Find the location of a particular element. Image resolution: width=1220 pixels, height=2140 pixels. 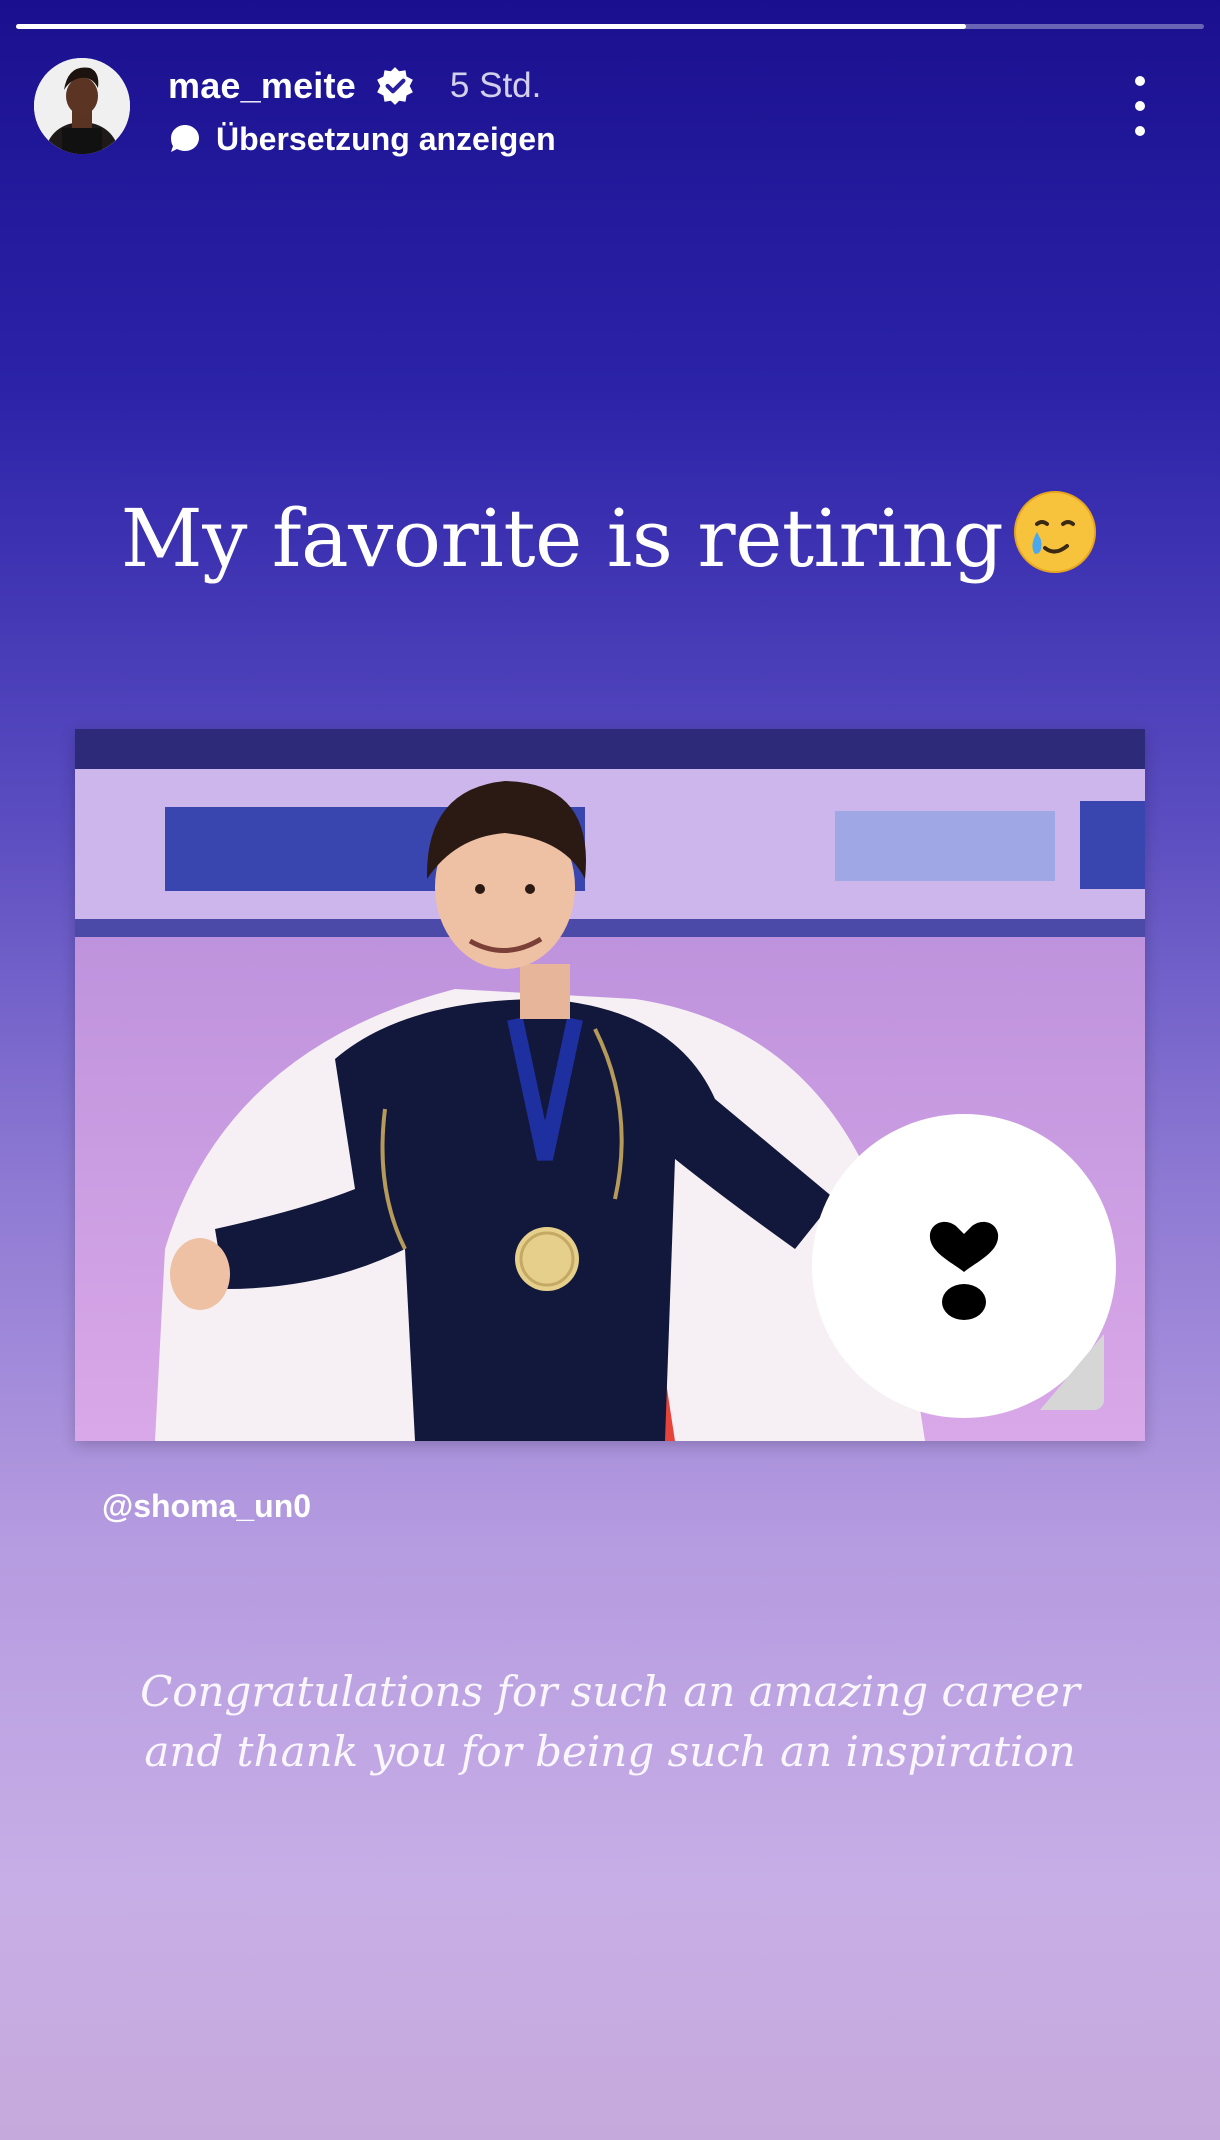

translate-button: Übersetzung anzeigen is located at coordinates (362, 139).